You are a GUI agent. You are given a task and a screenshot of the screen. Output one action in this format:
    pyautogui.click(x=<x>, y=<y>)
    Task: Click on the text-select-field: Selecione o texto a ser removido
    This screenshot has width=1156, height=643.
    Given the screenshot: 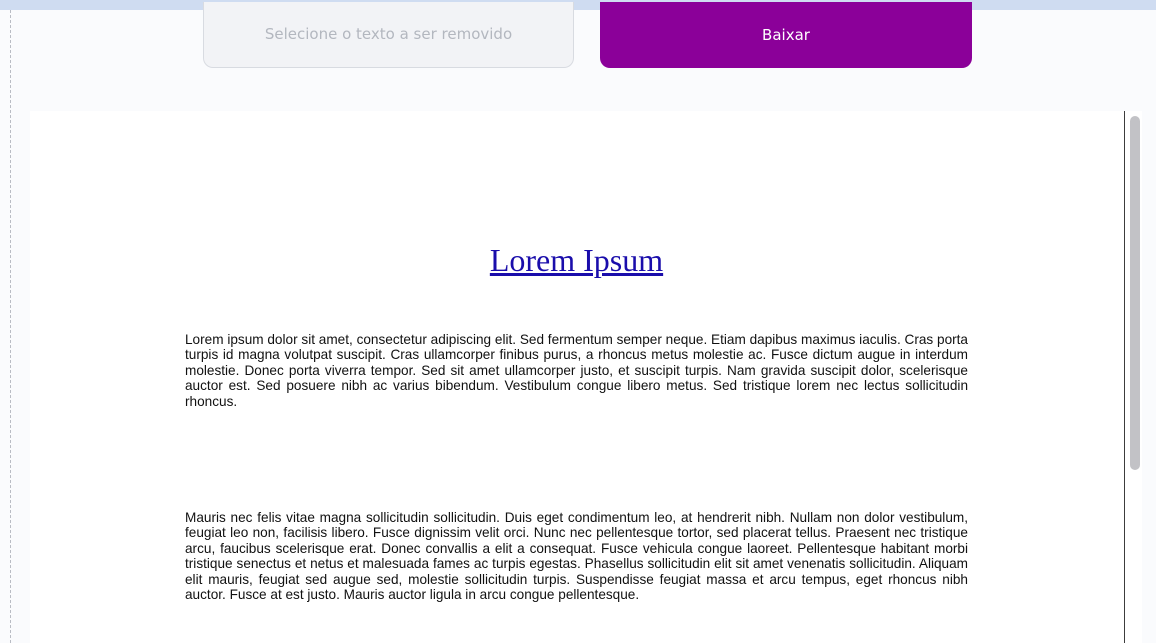 What is the action you would take?
    pyautogui.click(x=388, y=35)
    